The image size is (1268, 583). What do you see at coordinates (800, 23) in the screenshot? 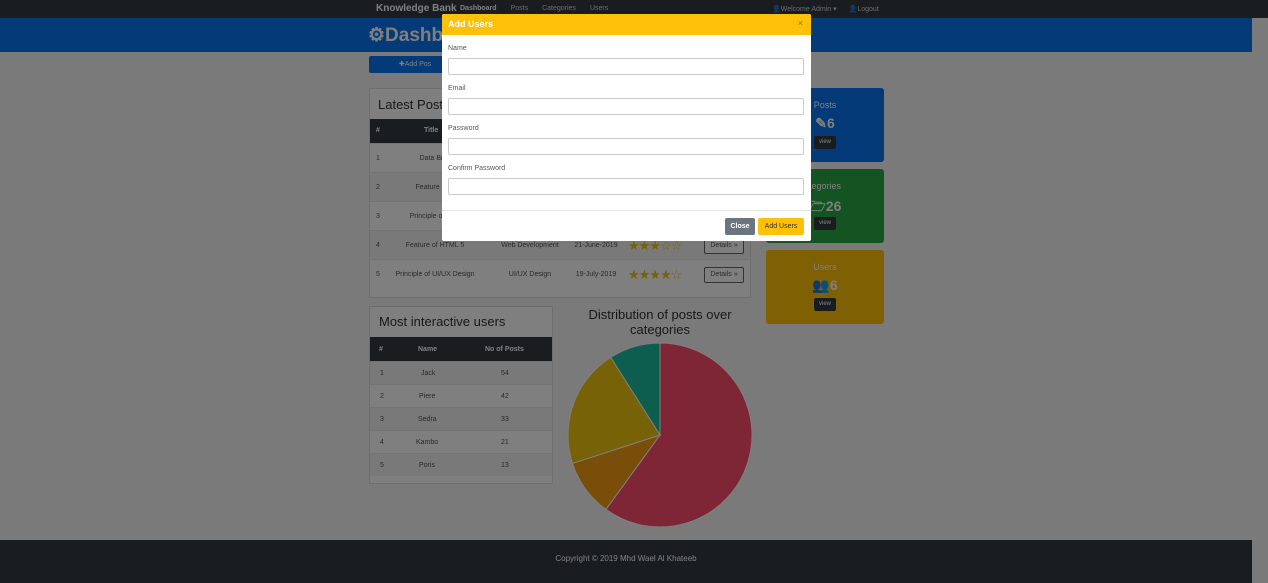
I see `close-icon: ×` at bounding box center [800, 23].